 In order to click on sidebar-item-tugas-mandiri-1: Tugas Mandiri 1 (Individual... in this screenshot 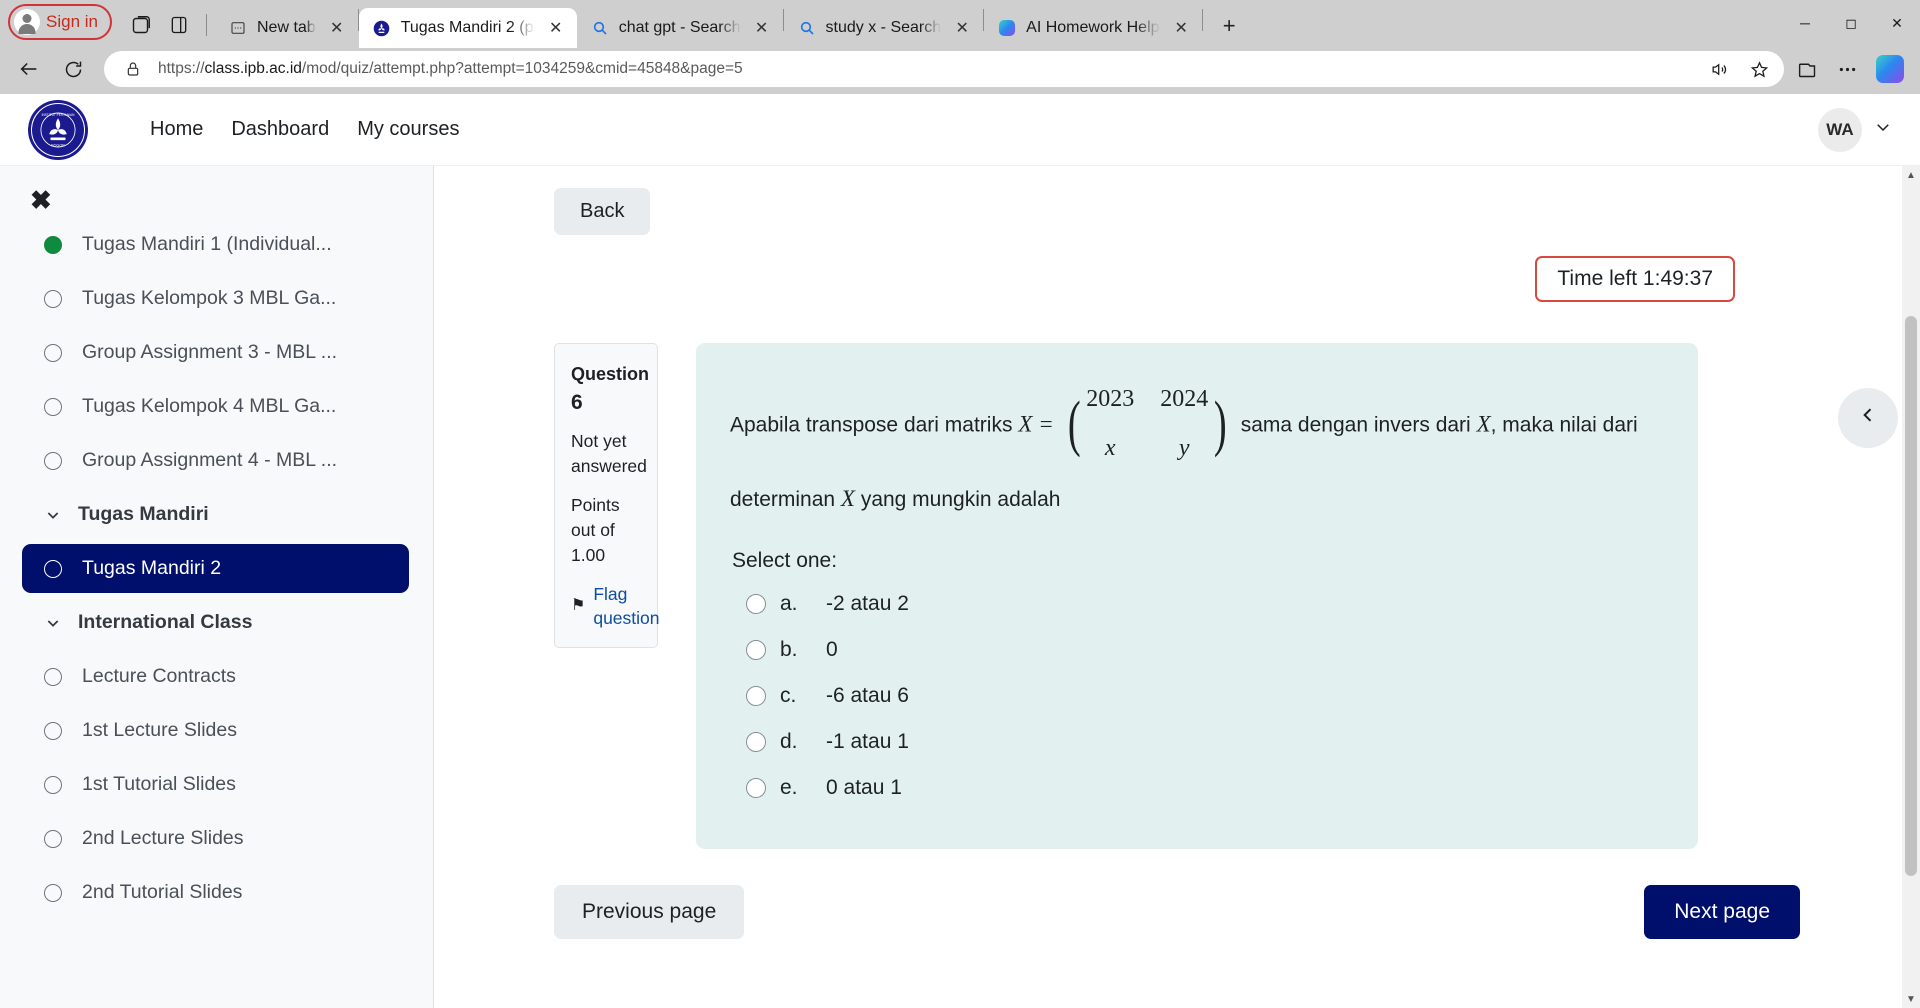, I will do `click(215, 251)`.